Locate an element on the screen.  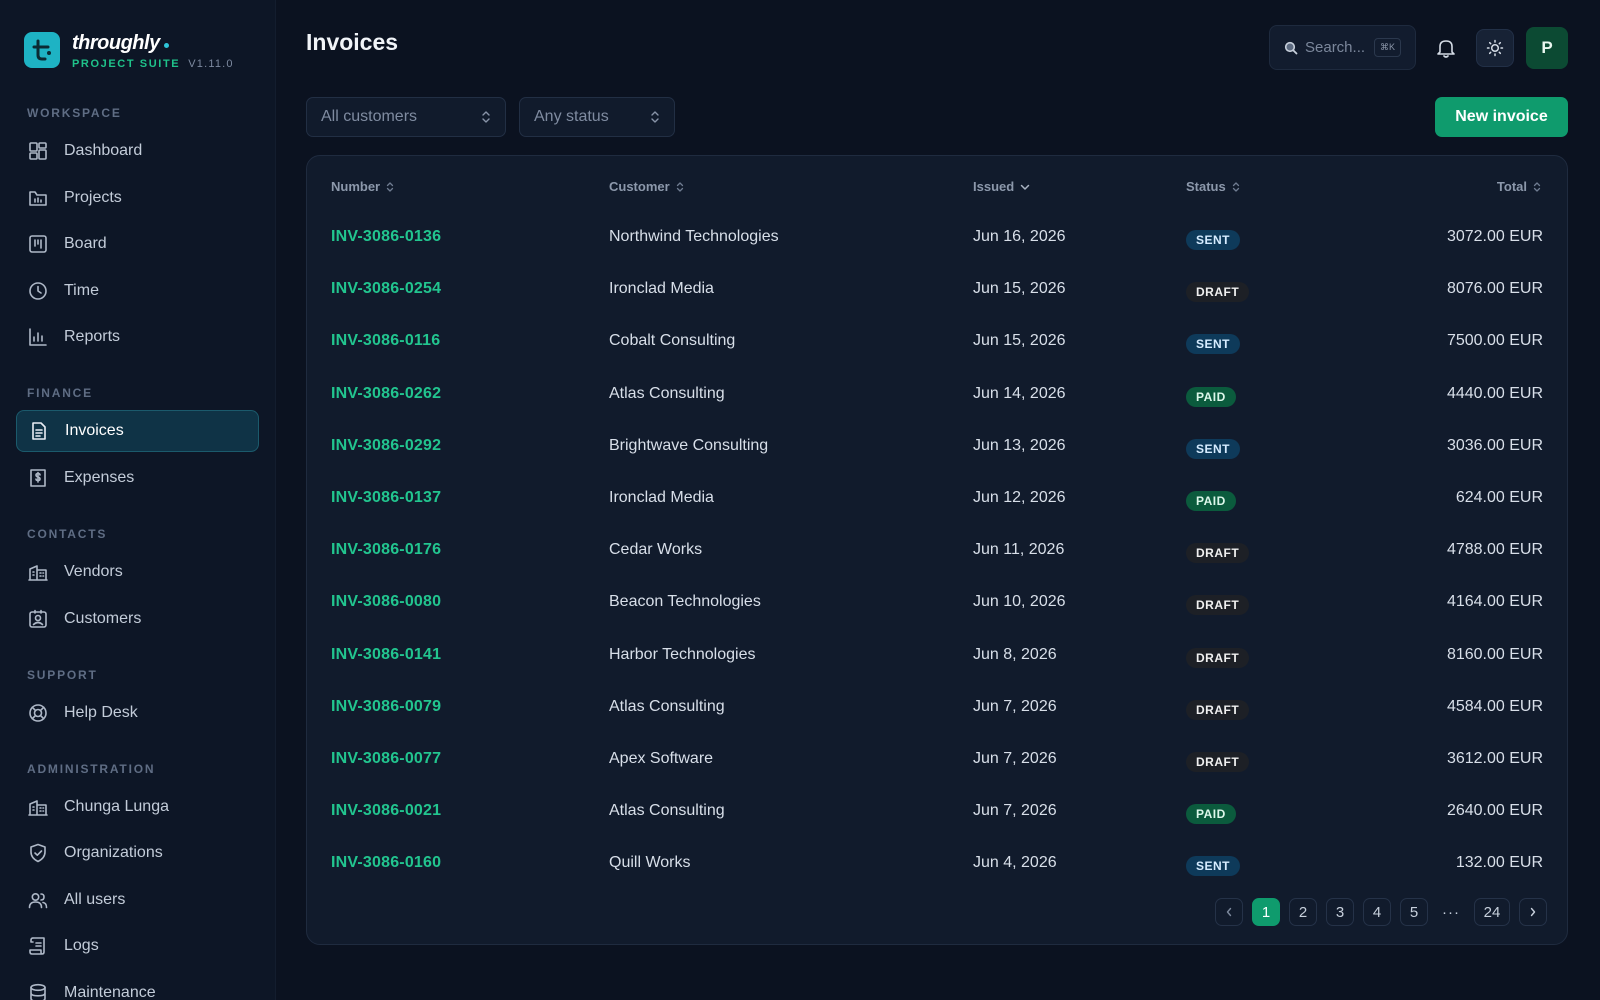
column-header-total: Total is located at coordinates (1519, 186).